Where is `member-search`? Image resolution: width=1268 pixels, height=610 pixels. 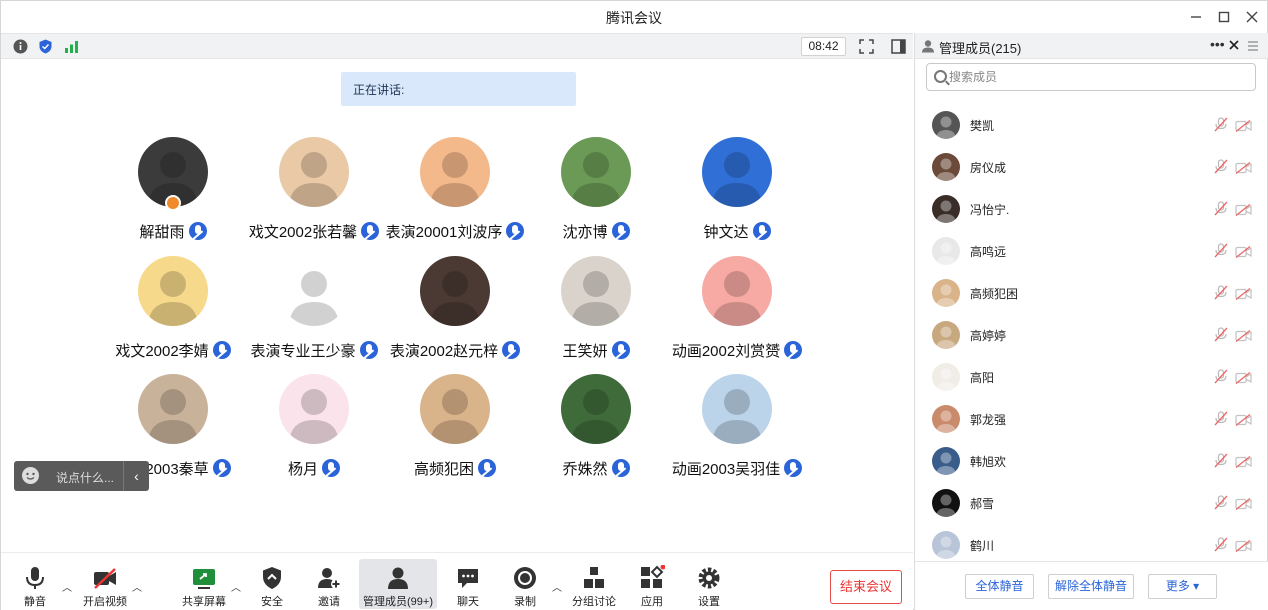 member-search is located at coordinates (1091, 77).